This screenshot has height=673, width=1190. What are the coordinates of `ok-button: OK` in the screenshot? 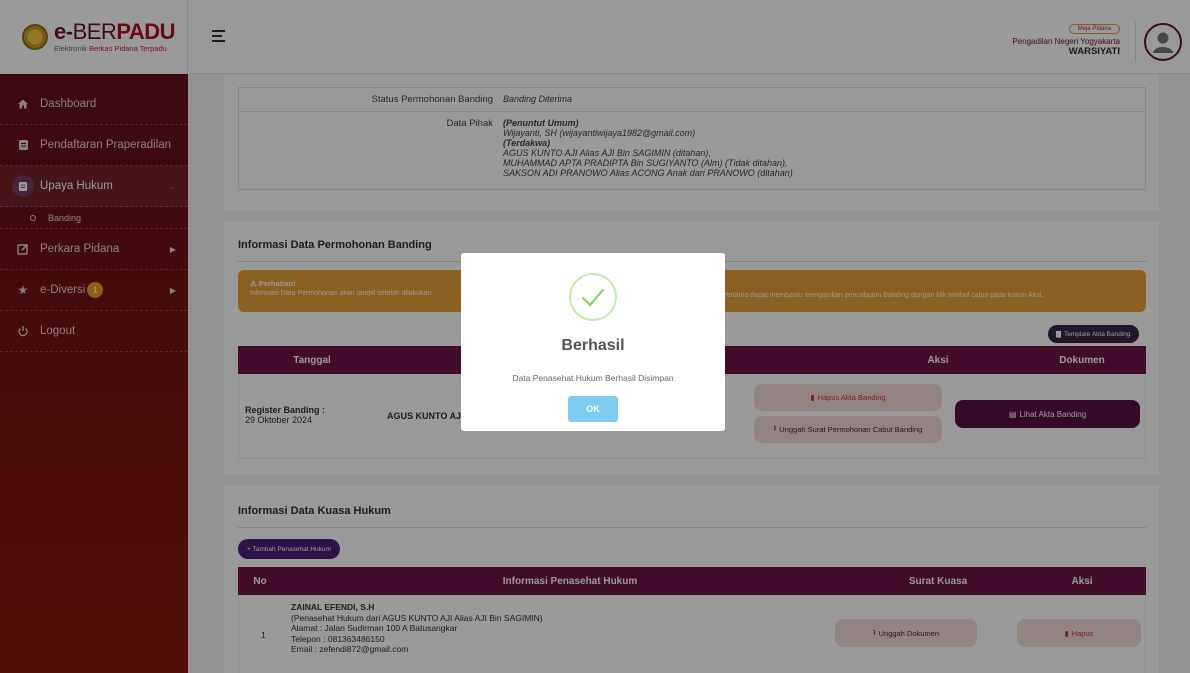 It's located at (593, 409).